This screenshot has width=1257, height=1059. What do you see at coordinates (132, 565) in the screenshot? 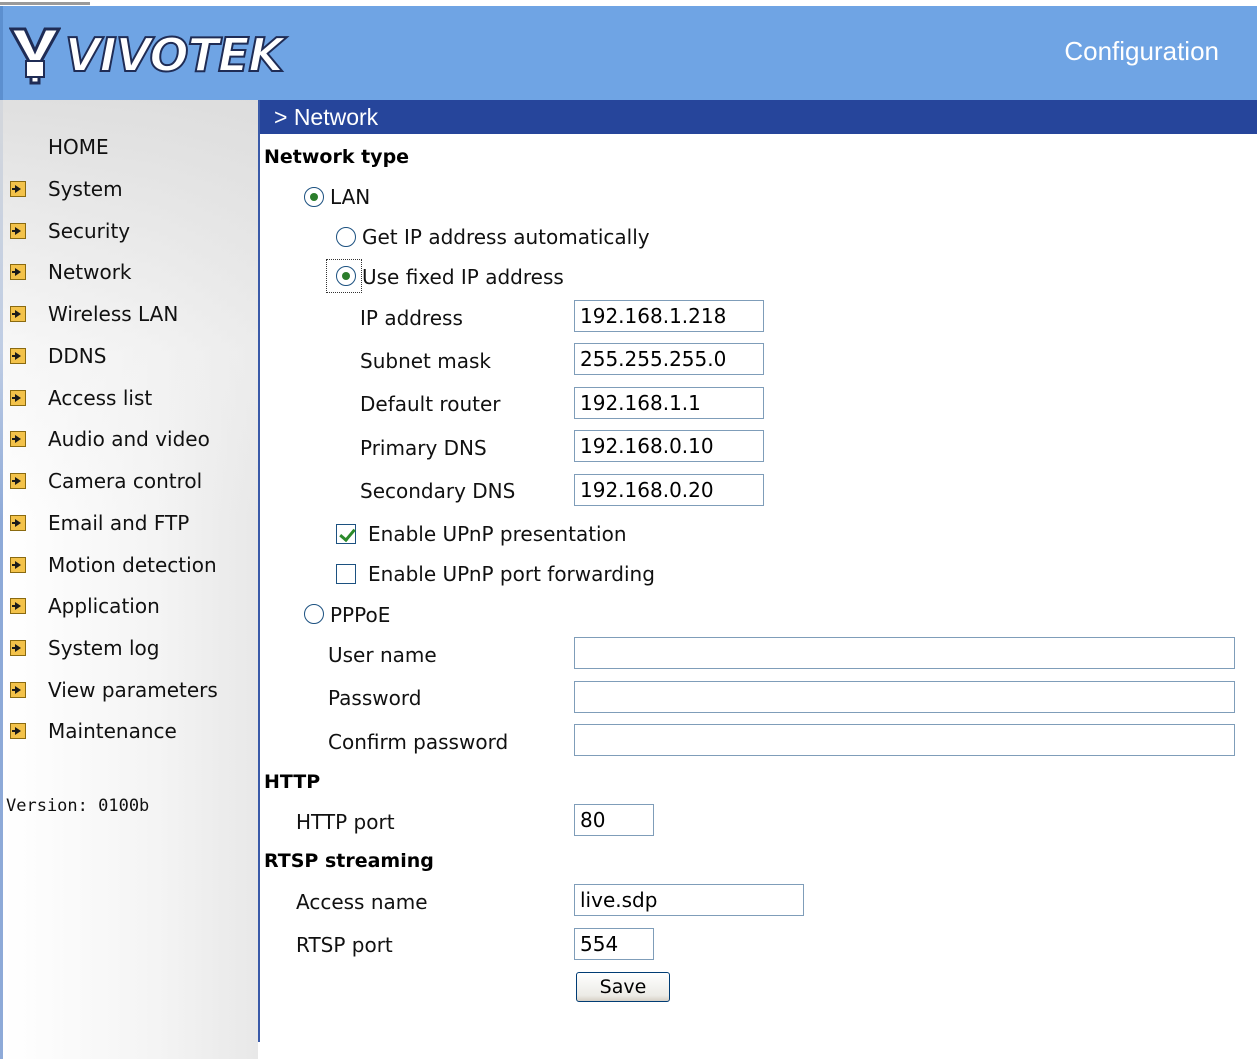
I see `sidebar-item-label: Motion detection` at bounding box center [132, 565].